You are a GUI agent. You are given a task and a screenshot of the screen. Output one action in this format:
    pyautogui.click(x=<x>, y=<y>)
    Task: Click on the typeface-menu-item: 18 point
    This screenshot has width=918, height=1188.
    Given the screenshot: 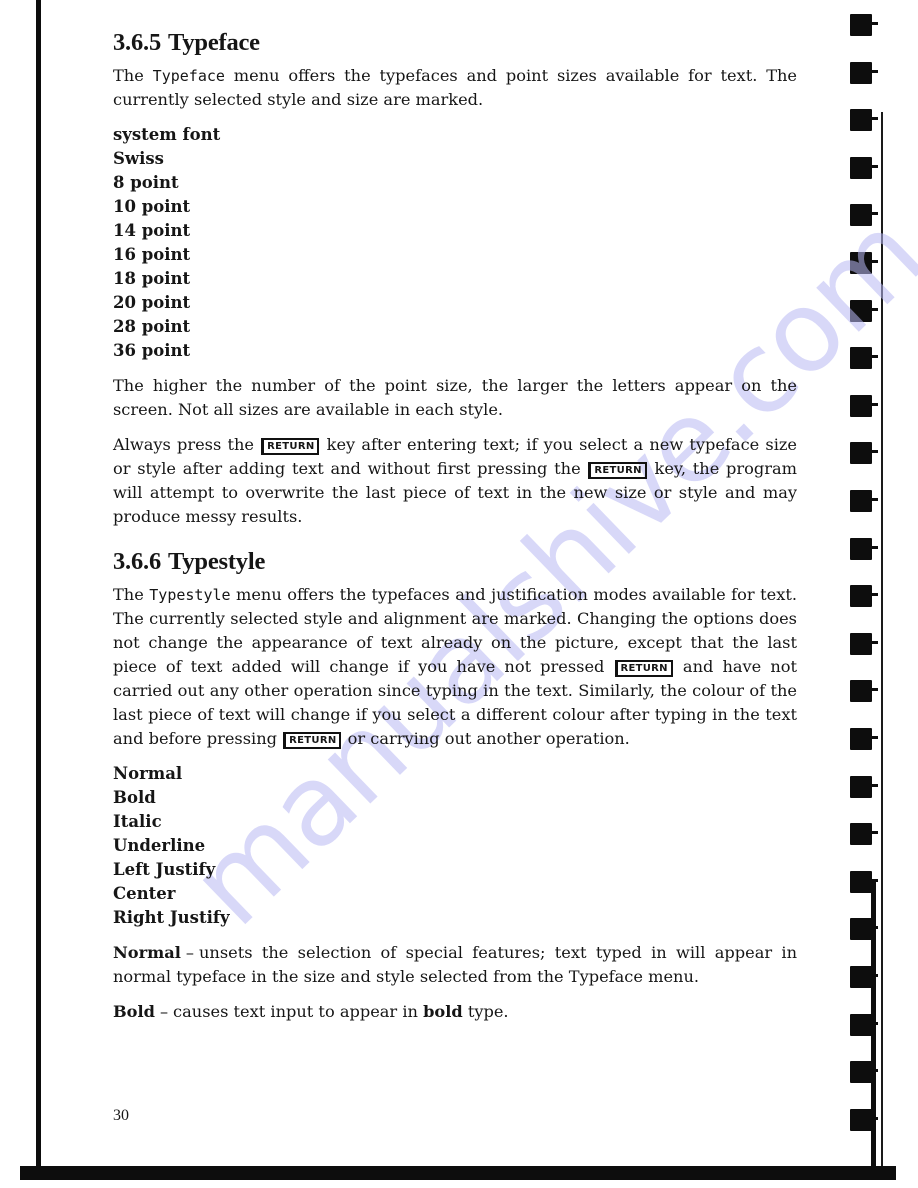 What is the action you would take?
    pyautogui.click(x=152, y=278)
    